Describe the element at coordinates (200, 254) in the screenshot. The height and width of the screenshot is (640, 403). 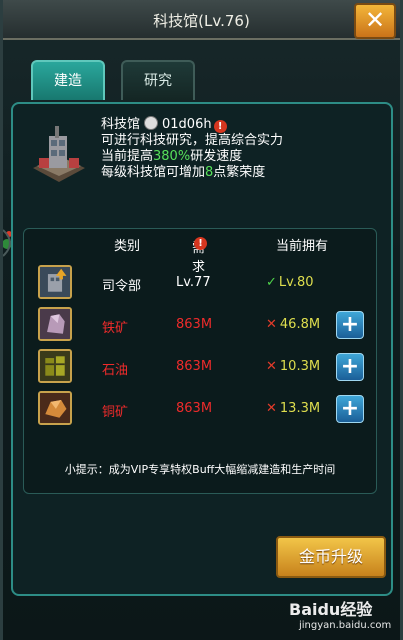
I see `requirements-header: 类别 需求! 当前拥有` at that location.